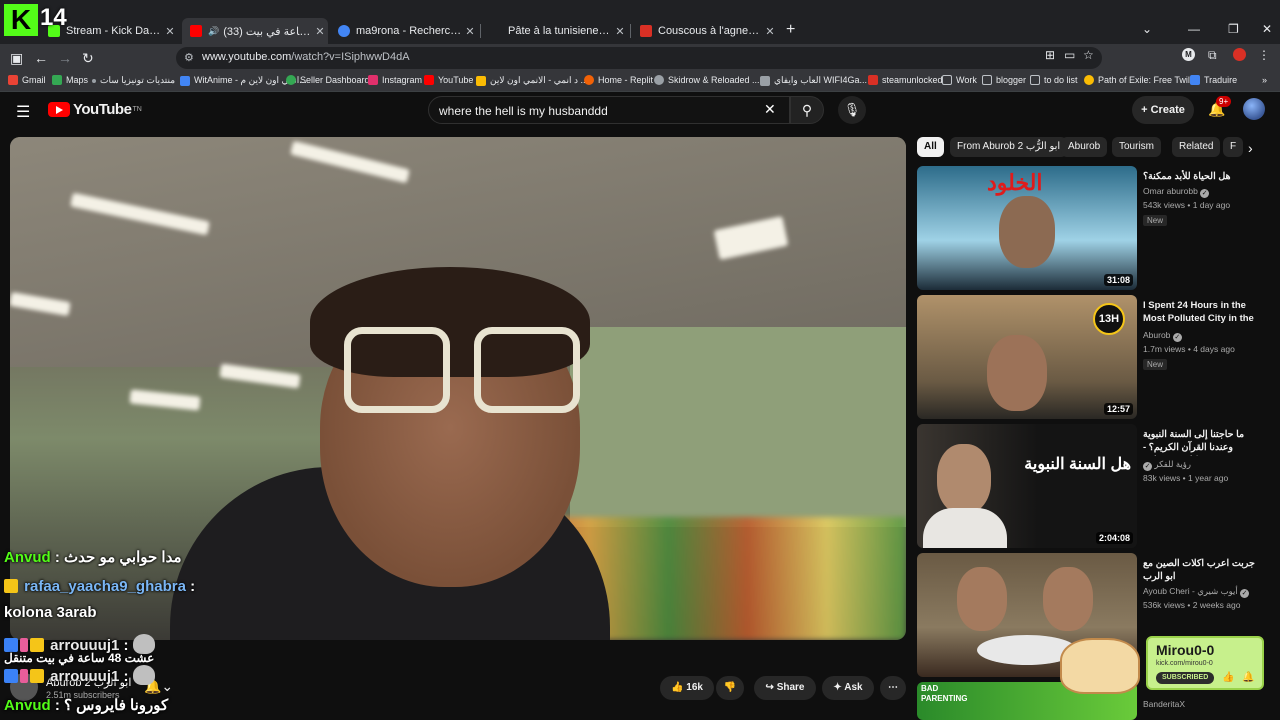  I want to click on chip-tourism: Tourism, so click(1137, 147).